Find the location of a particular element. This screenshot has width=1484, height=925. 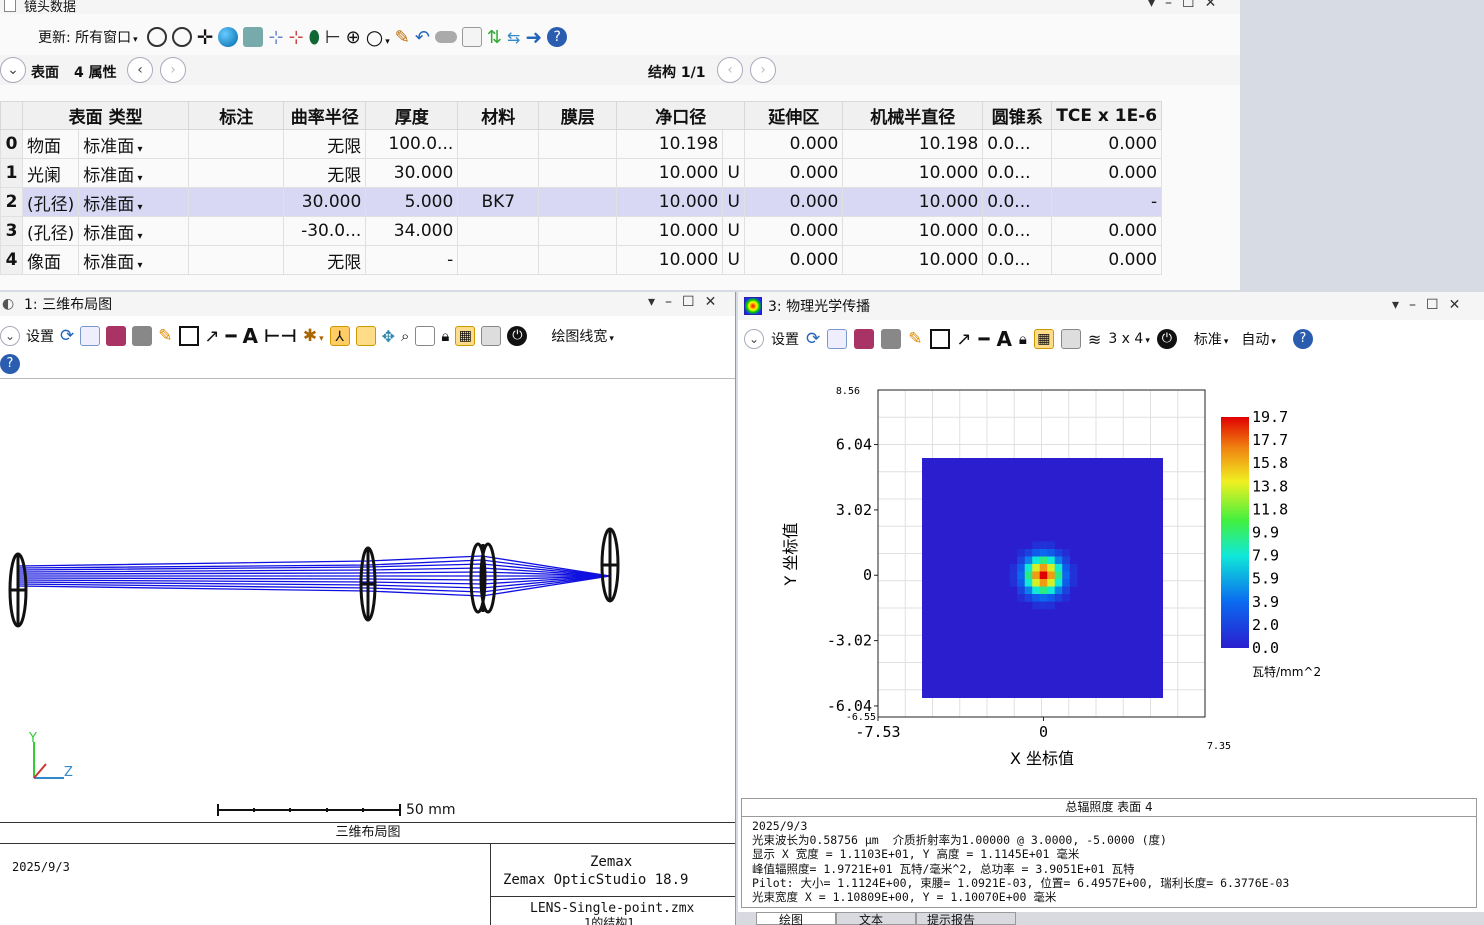

solve-flag-cell is located at coordinates (734, 144).